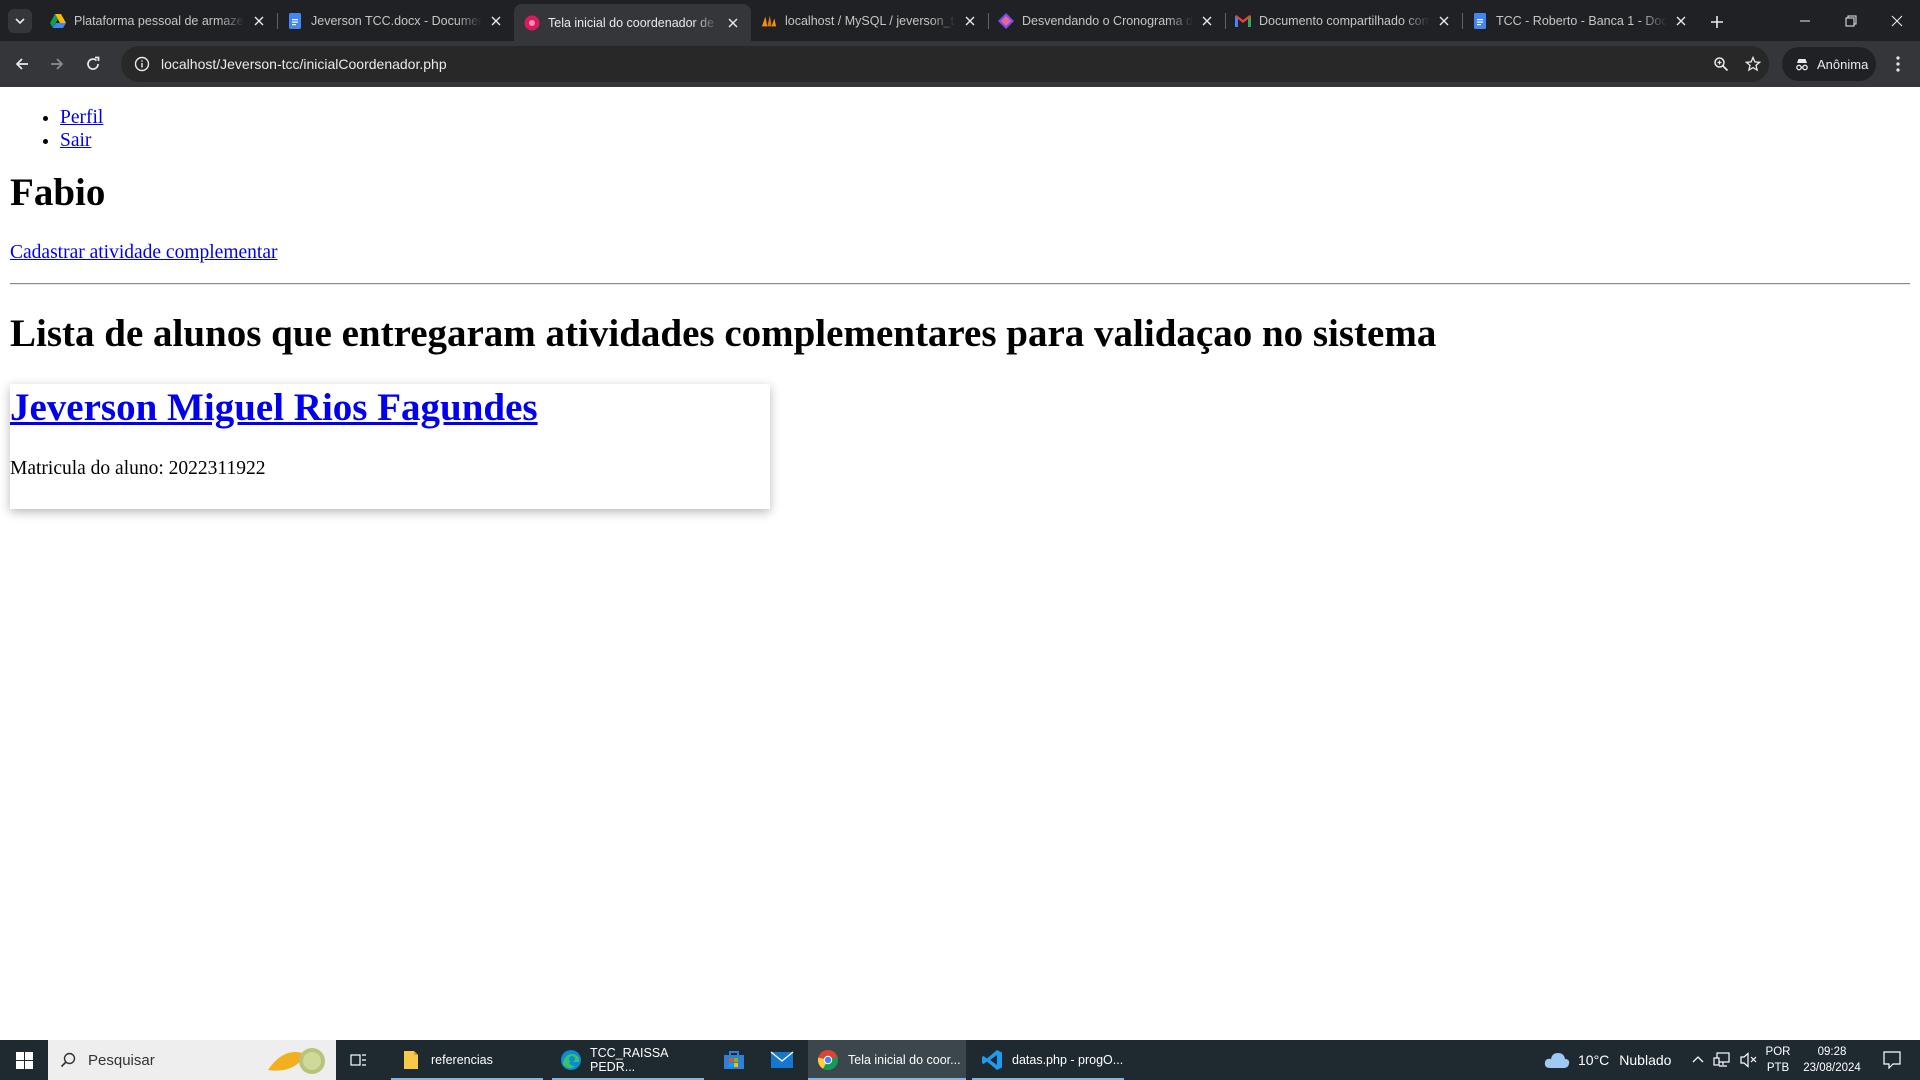  I want to click on minimize-button, so click(1805, 20).